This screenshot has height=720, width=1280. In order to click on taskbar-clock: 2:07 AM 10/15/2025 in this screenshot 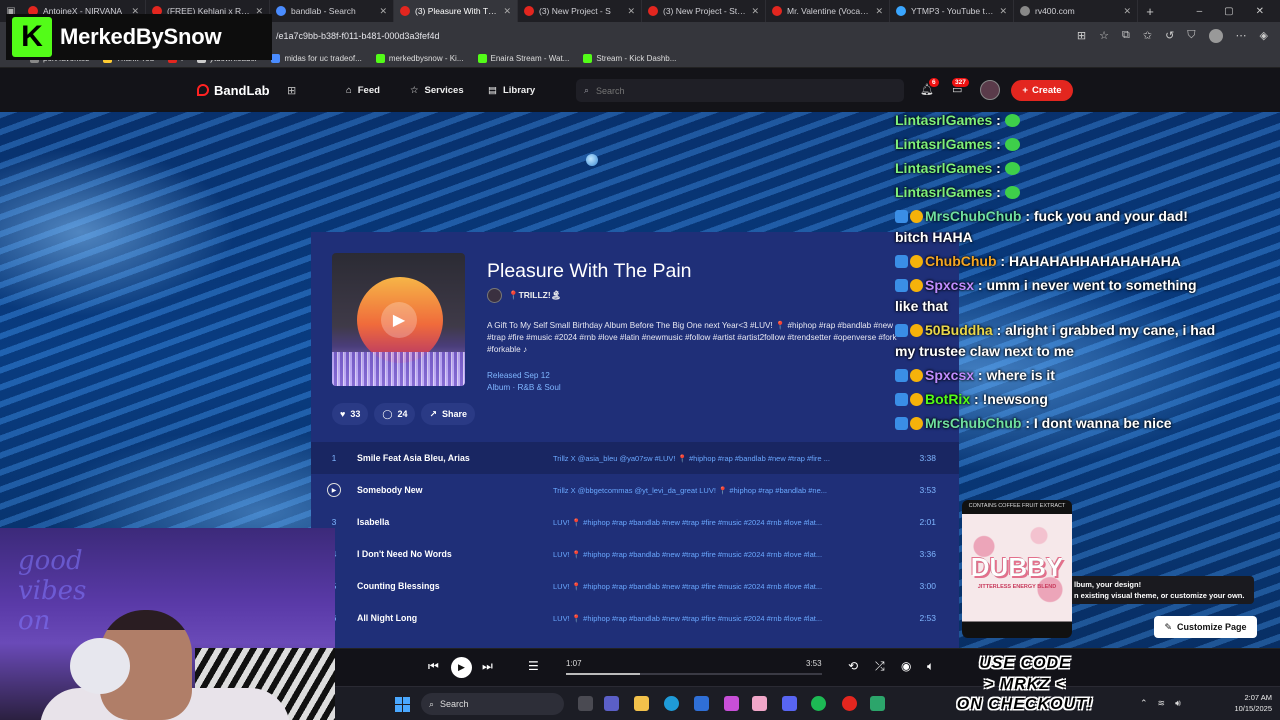, I will do `click(1250, 703)`.